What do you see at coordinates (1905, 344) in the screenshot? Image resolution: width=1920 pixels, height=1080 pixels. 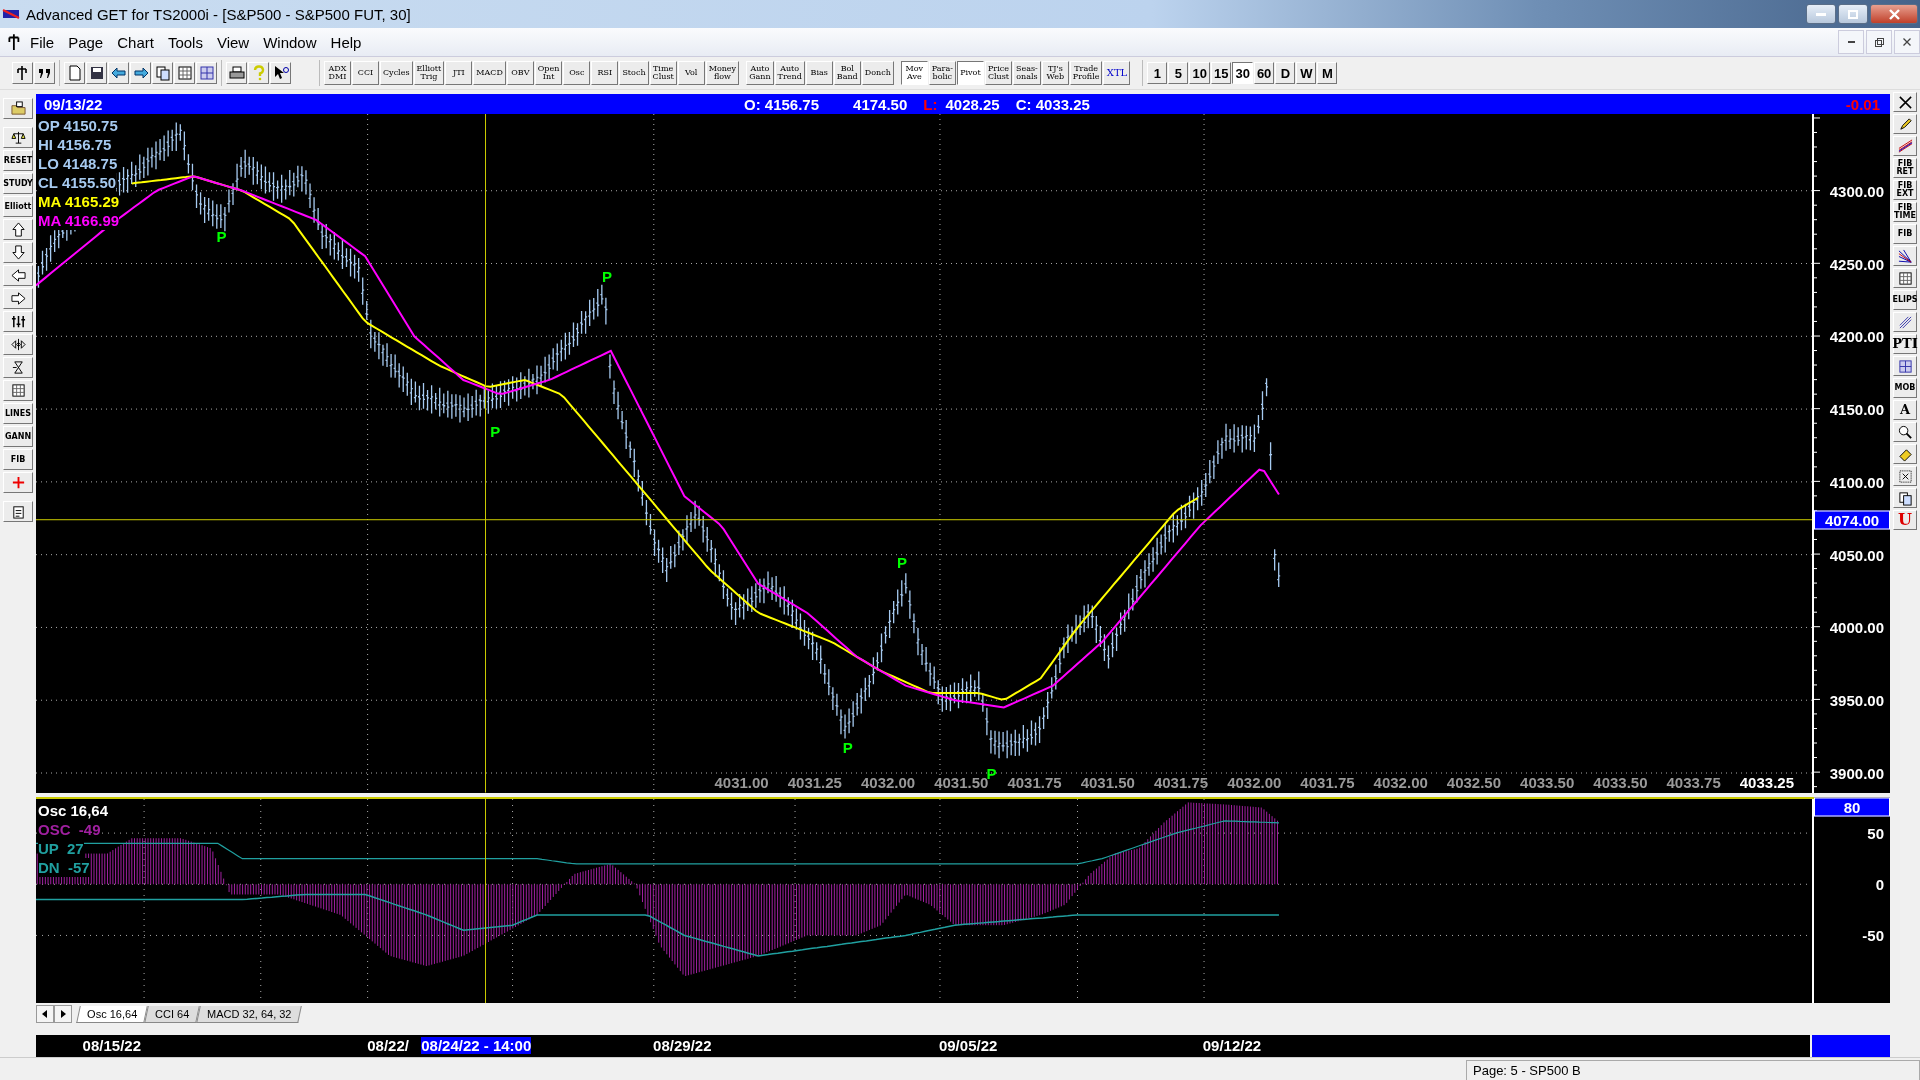 I see `tool-button: PTI` at bounding box center [1905, 344].